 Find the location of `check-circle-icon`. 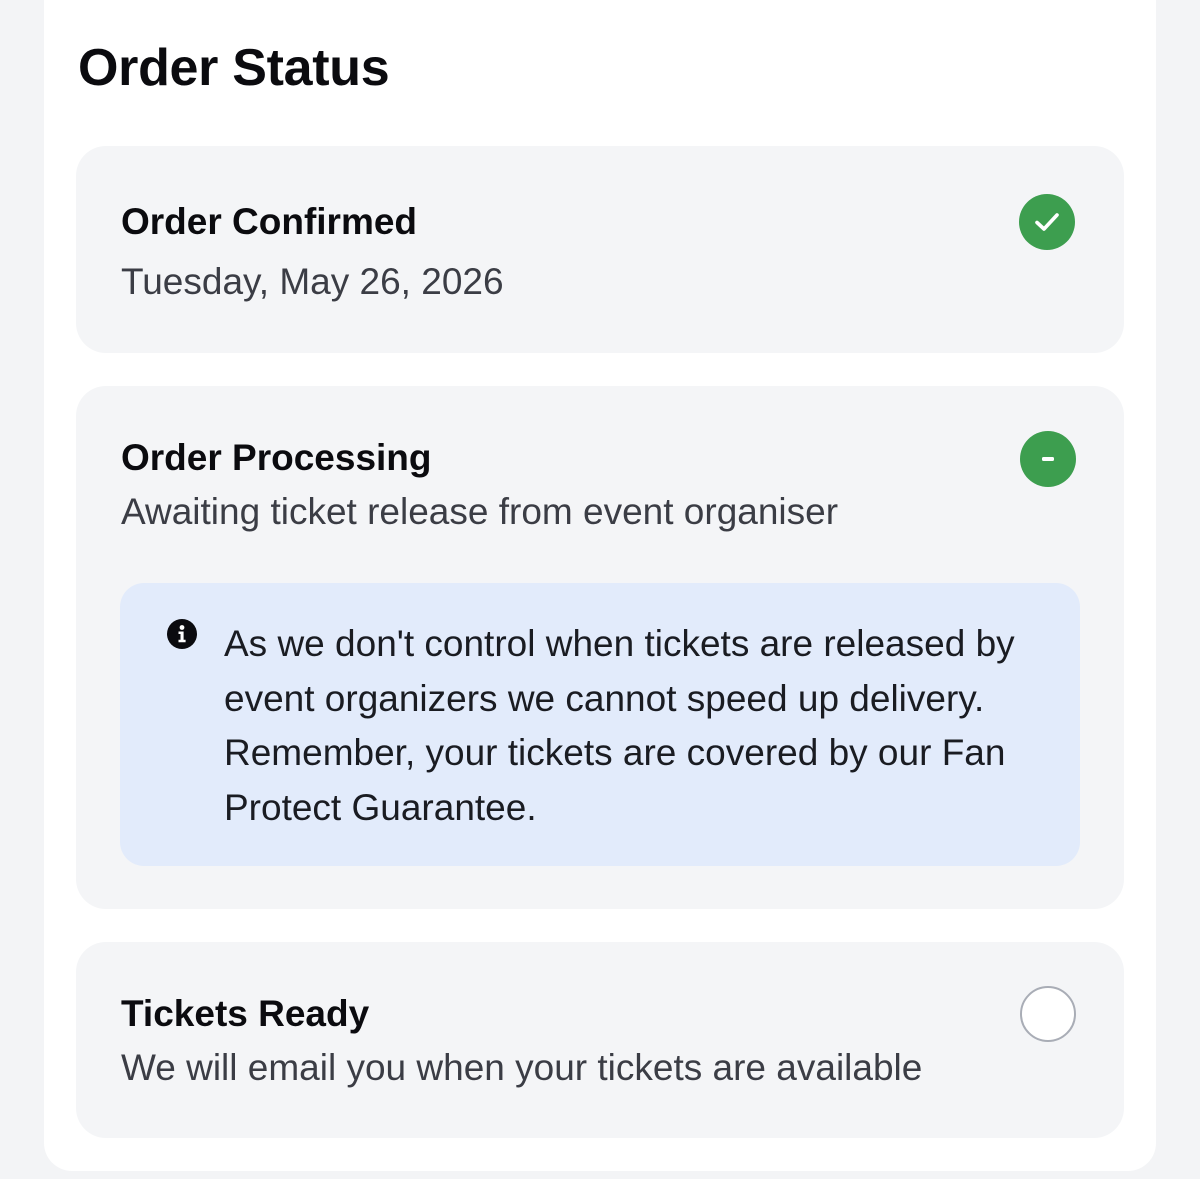

check-circle-icon is located at coordinates (1047, 222).